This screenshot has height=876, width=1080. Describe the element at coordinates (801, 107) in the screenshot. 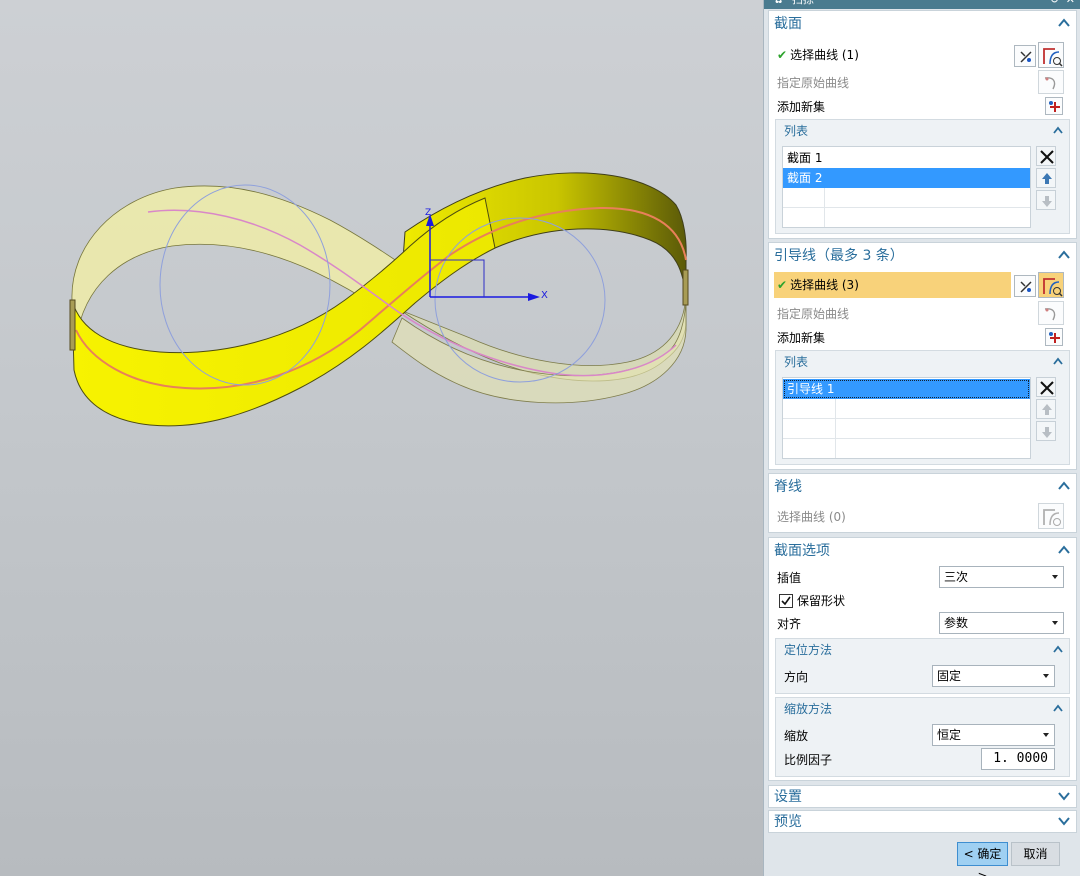

I see `section-add-new-set: 添加新集` at that location.